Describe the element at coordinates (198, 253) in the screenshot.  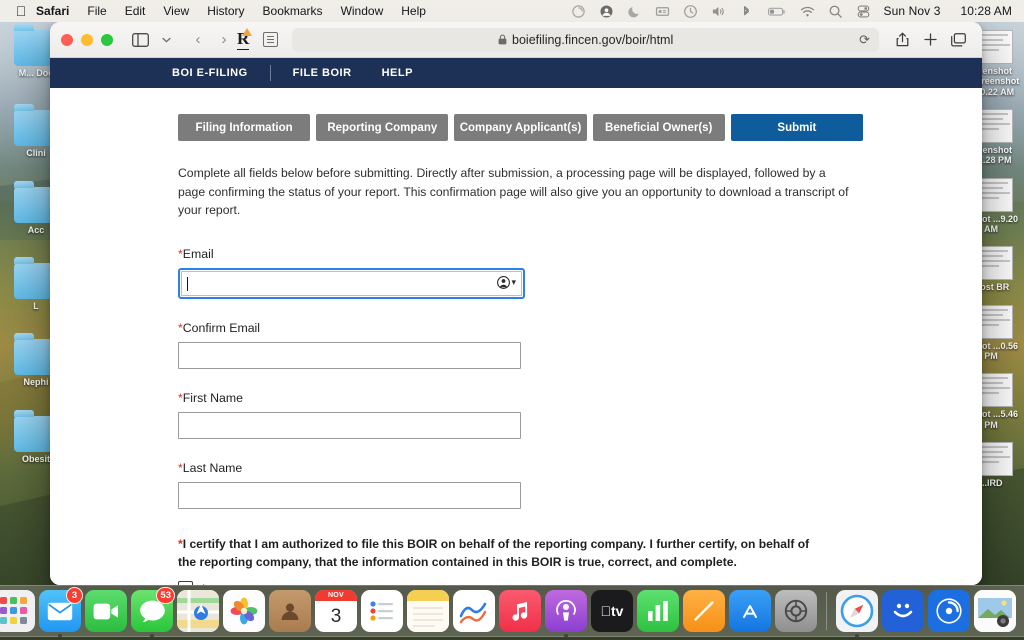
I see `label-text: Email` at that location.